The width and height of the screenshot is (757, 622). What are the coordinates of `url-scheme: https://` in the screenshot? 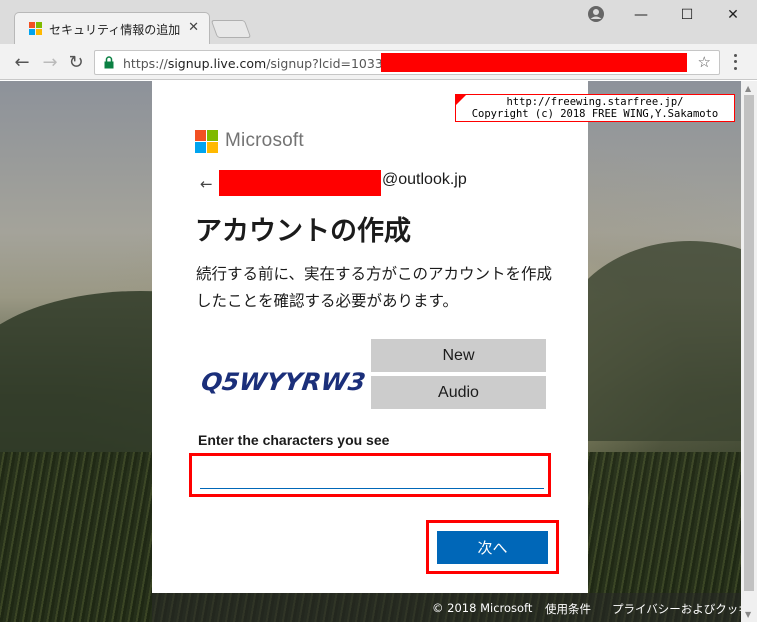 It's located at (145, 63).